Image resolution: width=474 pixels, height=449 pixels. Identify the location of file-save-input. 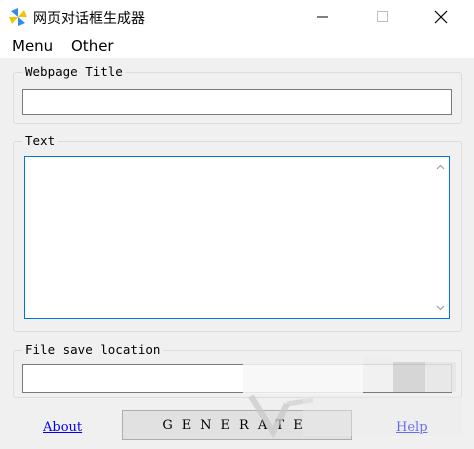
(237, 378).